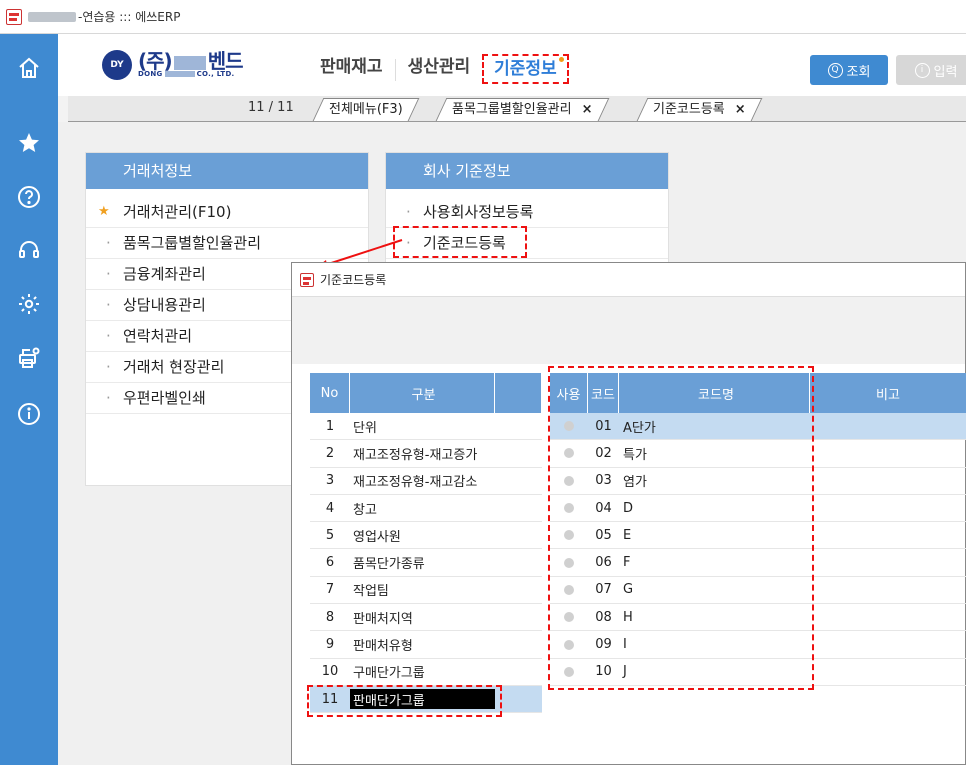  I want to click on topnav-master-data-label: 기준정보, so click(525, 69).